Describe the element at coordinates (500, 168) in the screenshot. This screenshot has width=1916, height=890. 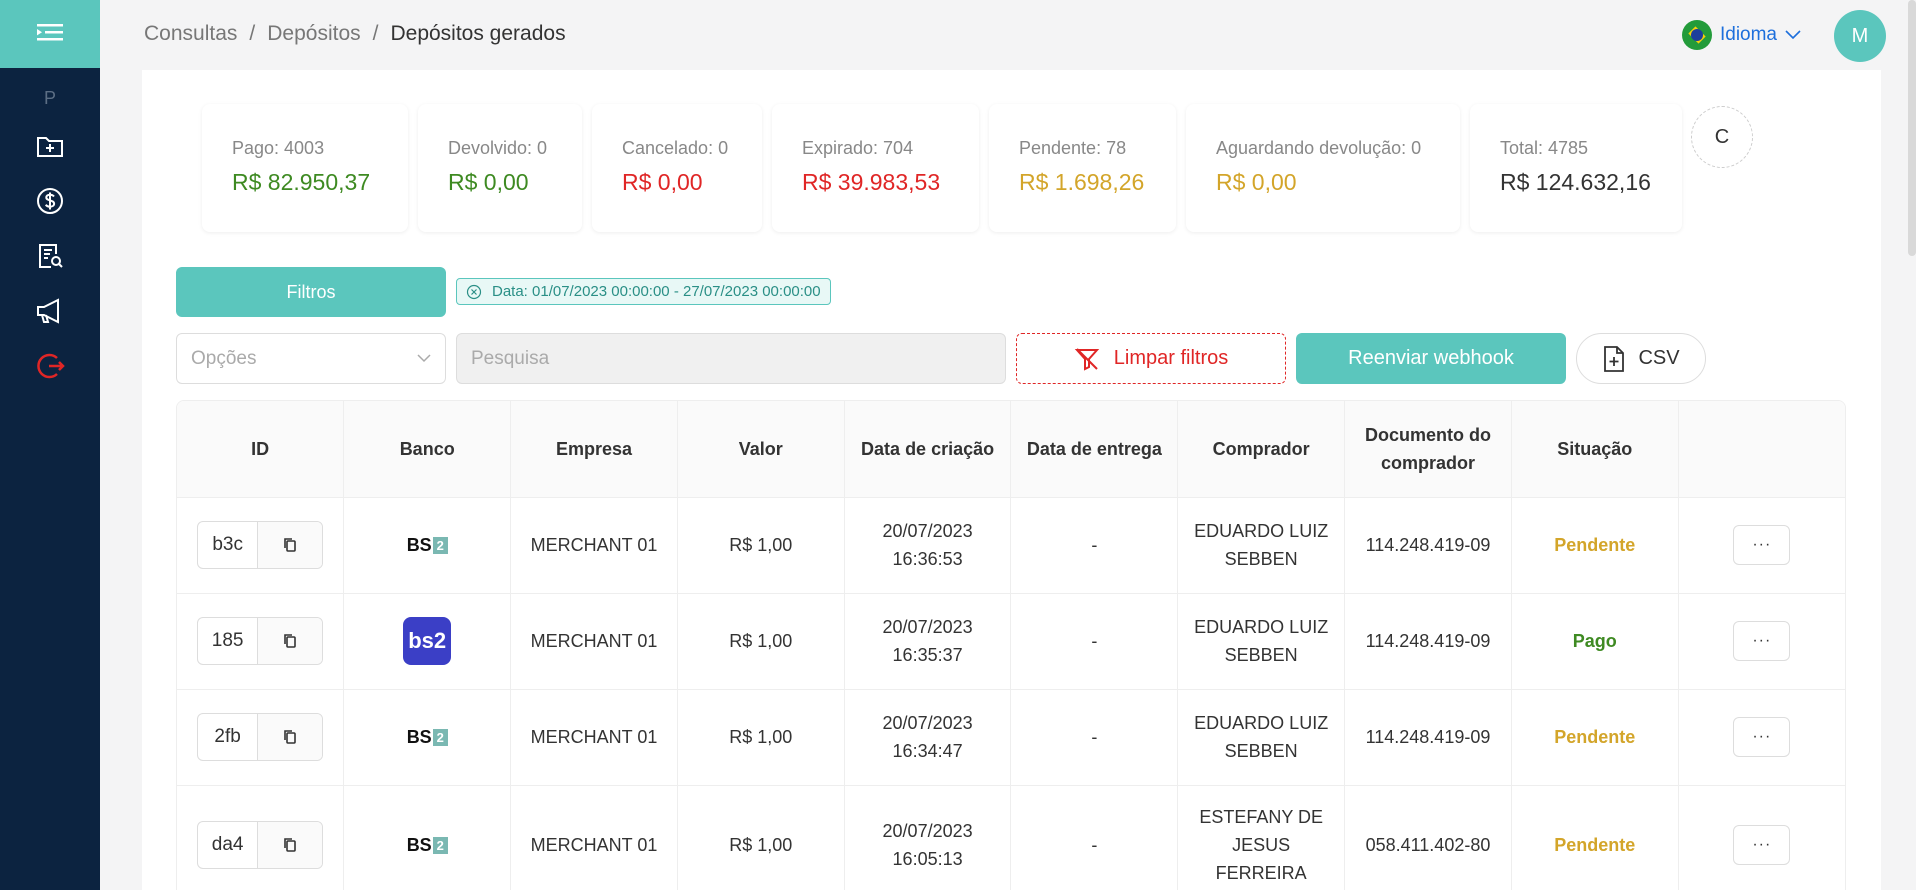
I see `stat-card-devolvido: Devolvido: 0 R$ 0,00` at that location.